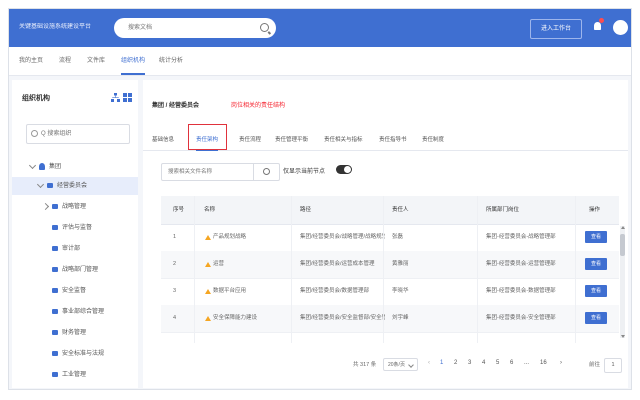  I want to click on org-search, so click(78, 134).